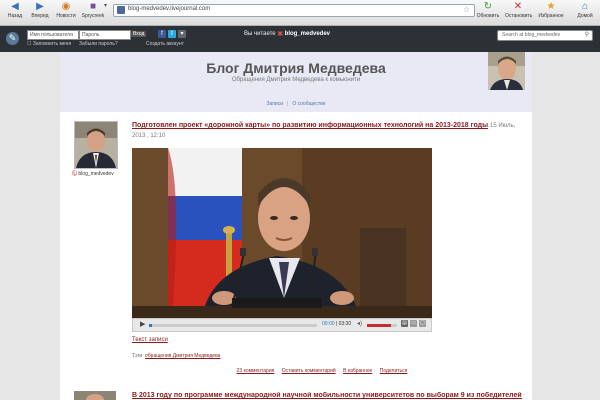  What do you see at coordinates (585, 16) in the screenshot?
I see `home-button-label: Домой` at bounding box center [585, 16].